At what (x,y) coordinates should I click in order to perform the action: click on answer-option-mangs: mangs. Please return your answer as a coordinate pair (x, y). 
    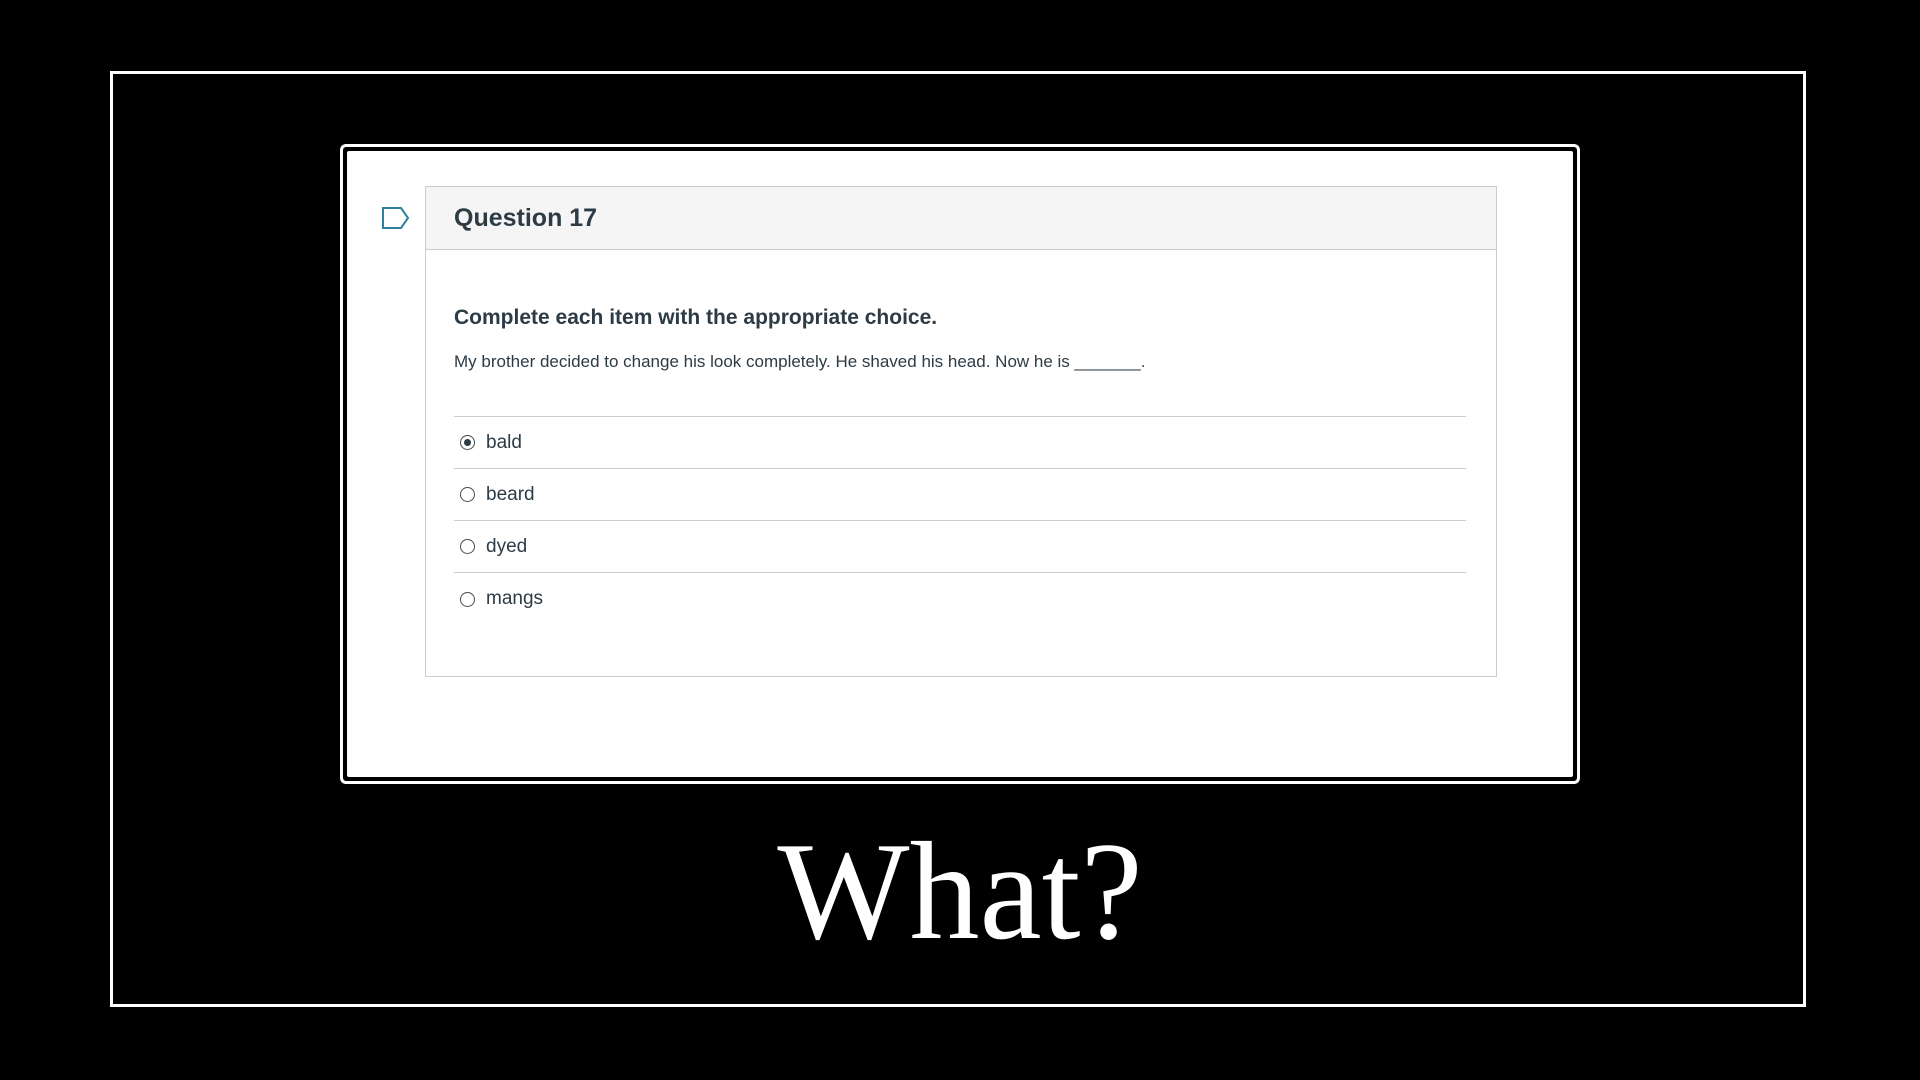
    Looking at the image, I should click on (960, 599).